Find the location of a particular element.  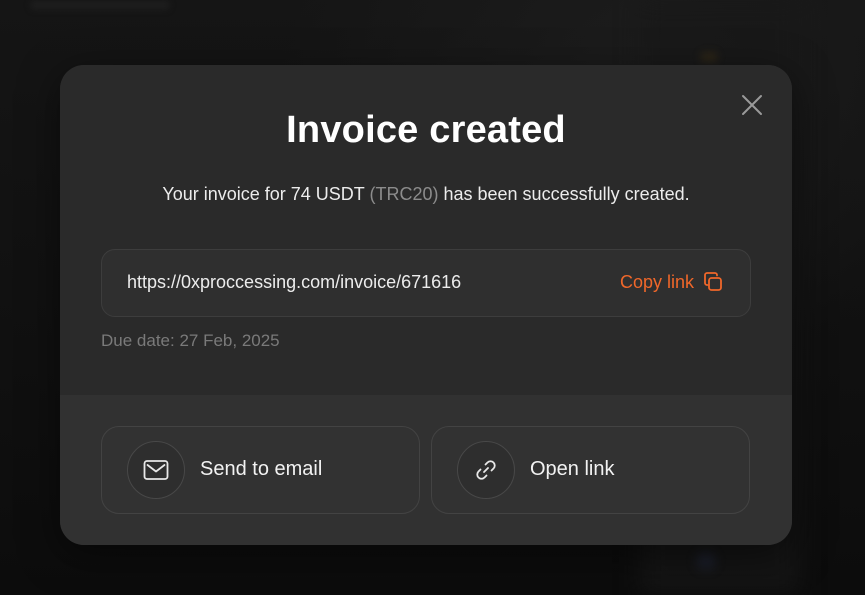

copy-icon is located at coordinates (713, 281).